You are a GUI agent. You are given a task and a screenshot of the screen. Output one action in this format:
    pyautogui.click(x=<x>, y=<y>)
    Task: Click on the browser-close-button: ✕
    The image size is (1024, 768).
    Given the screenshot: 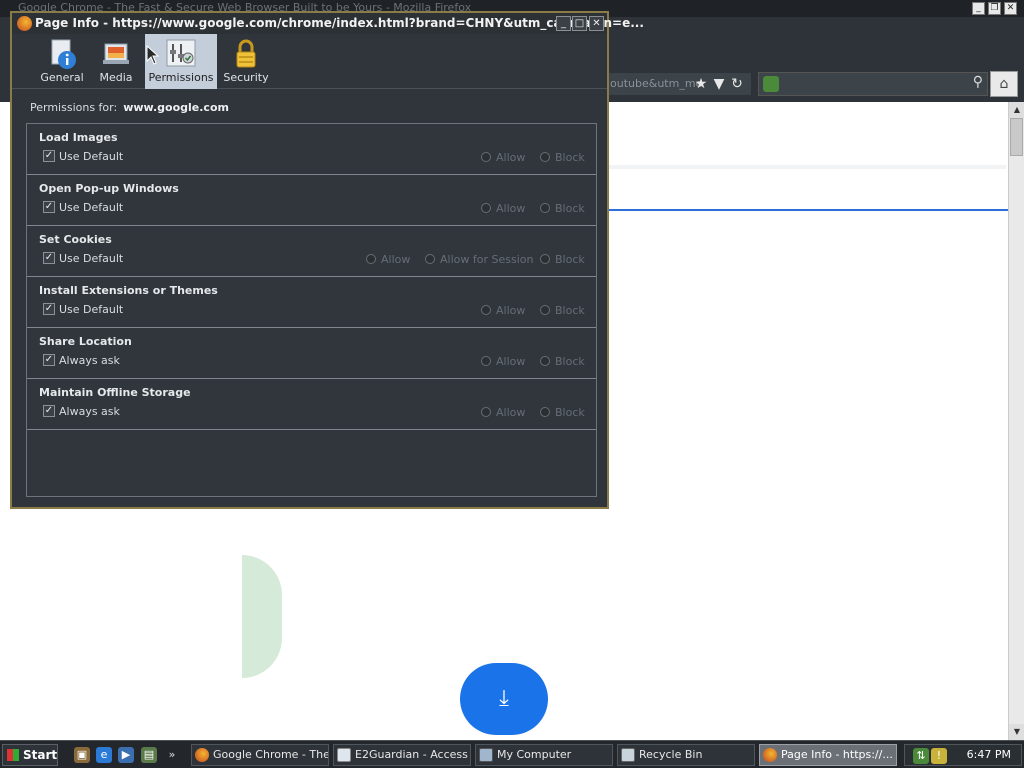 What is the action you would take?
    pyautogui.click(x=1010, y=8)
    